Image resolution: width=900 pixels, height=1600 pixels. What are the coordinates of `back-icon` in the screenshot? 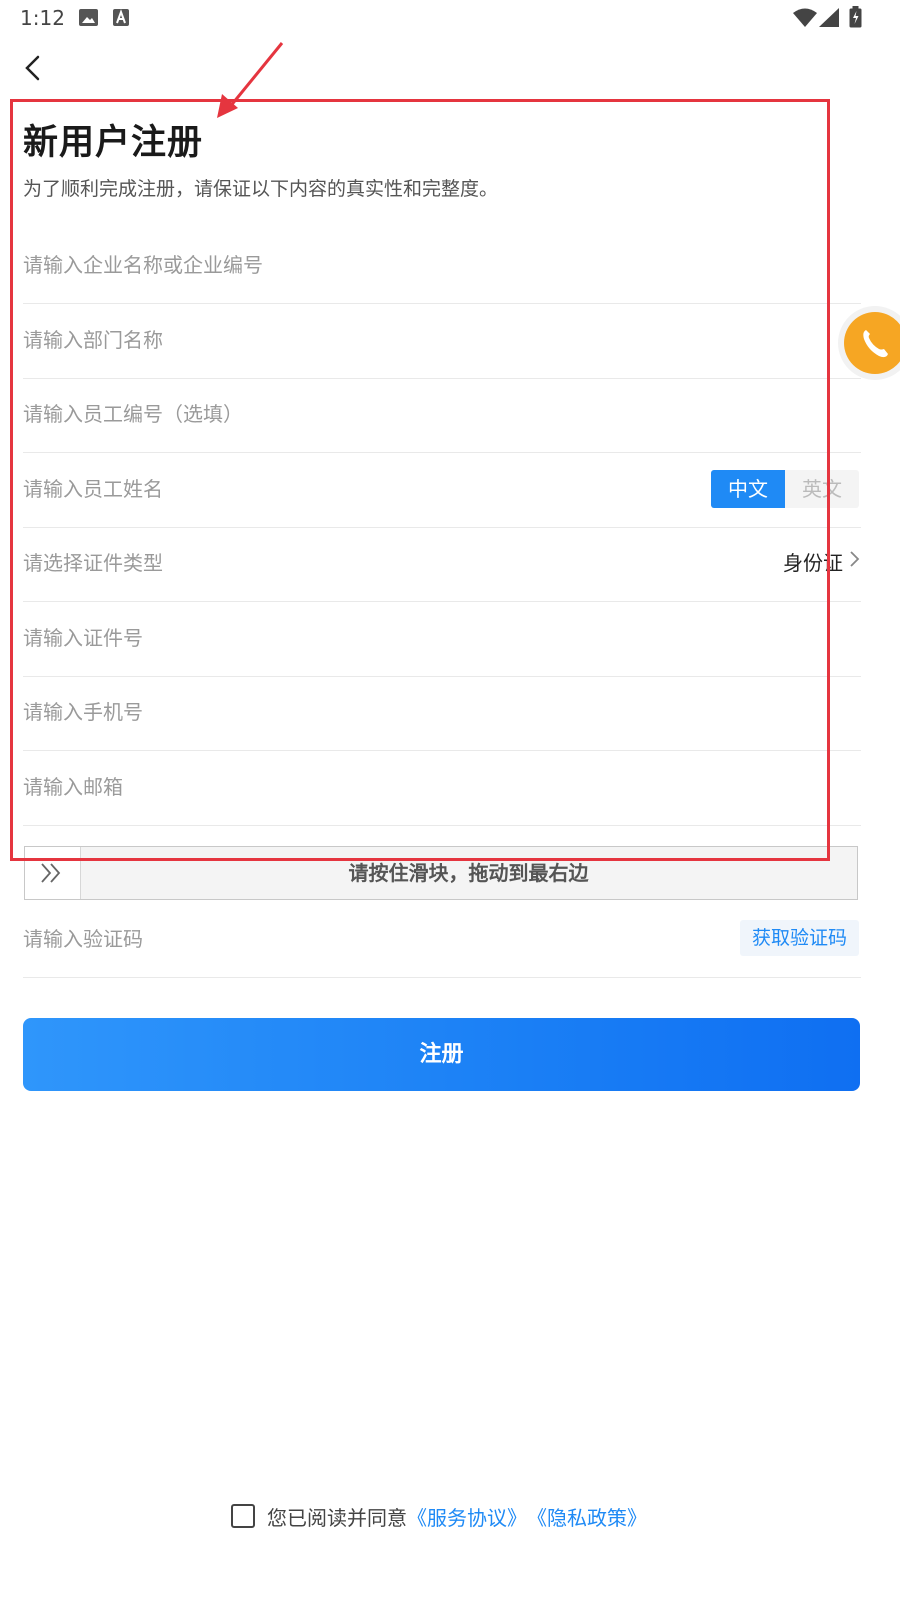 It's located at (36, 73).